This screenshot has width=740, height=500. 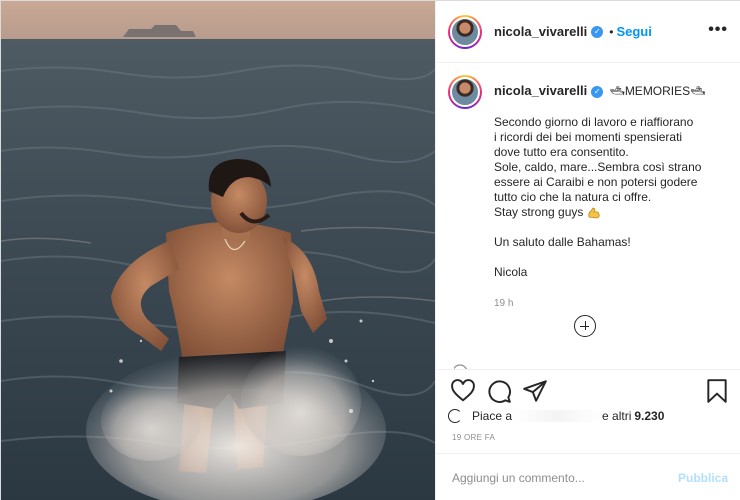 What do you see at coordinates (585, 326) in the screenshot?
I see `load-more-comments-icon` at bounding box center [585, 326].